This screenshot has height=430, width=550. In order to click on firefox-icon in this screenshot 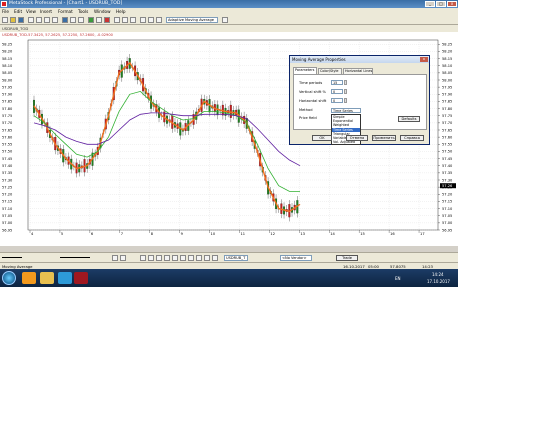, I will do `click(29, 278)`.